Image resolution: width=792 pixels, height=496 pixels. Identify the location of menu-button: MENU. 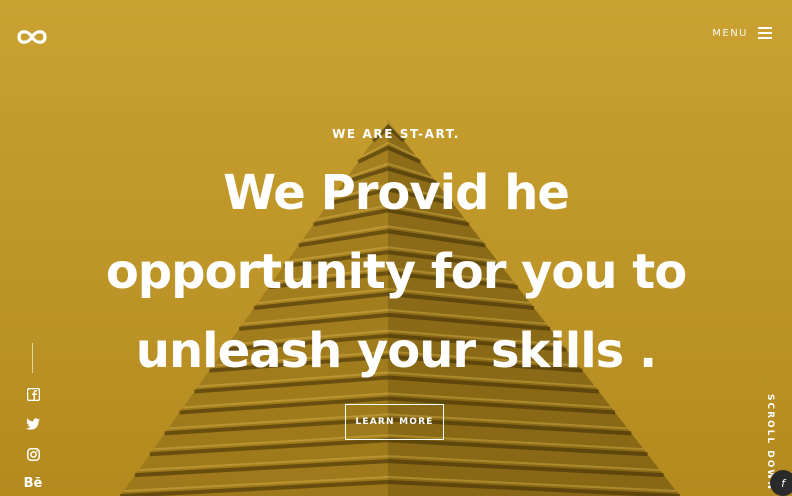
(742, 33).